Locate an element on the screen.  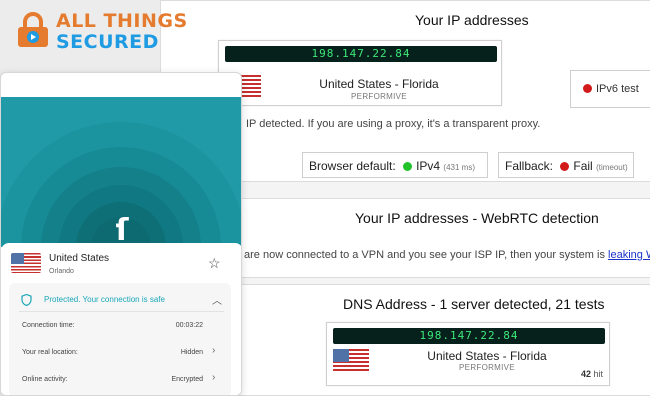
chevron-up-icon: ︿ is located at coordinates (217, 299).